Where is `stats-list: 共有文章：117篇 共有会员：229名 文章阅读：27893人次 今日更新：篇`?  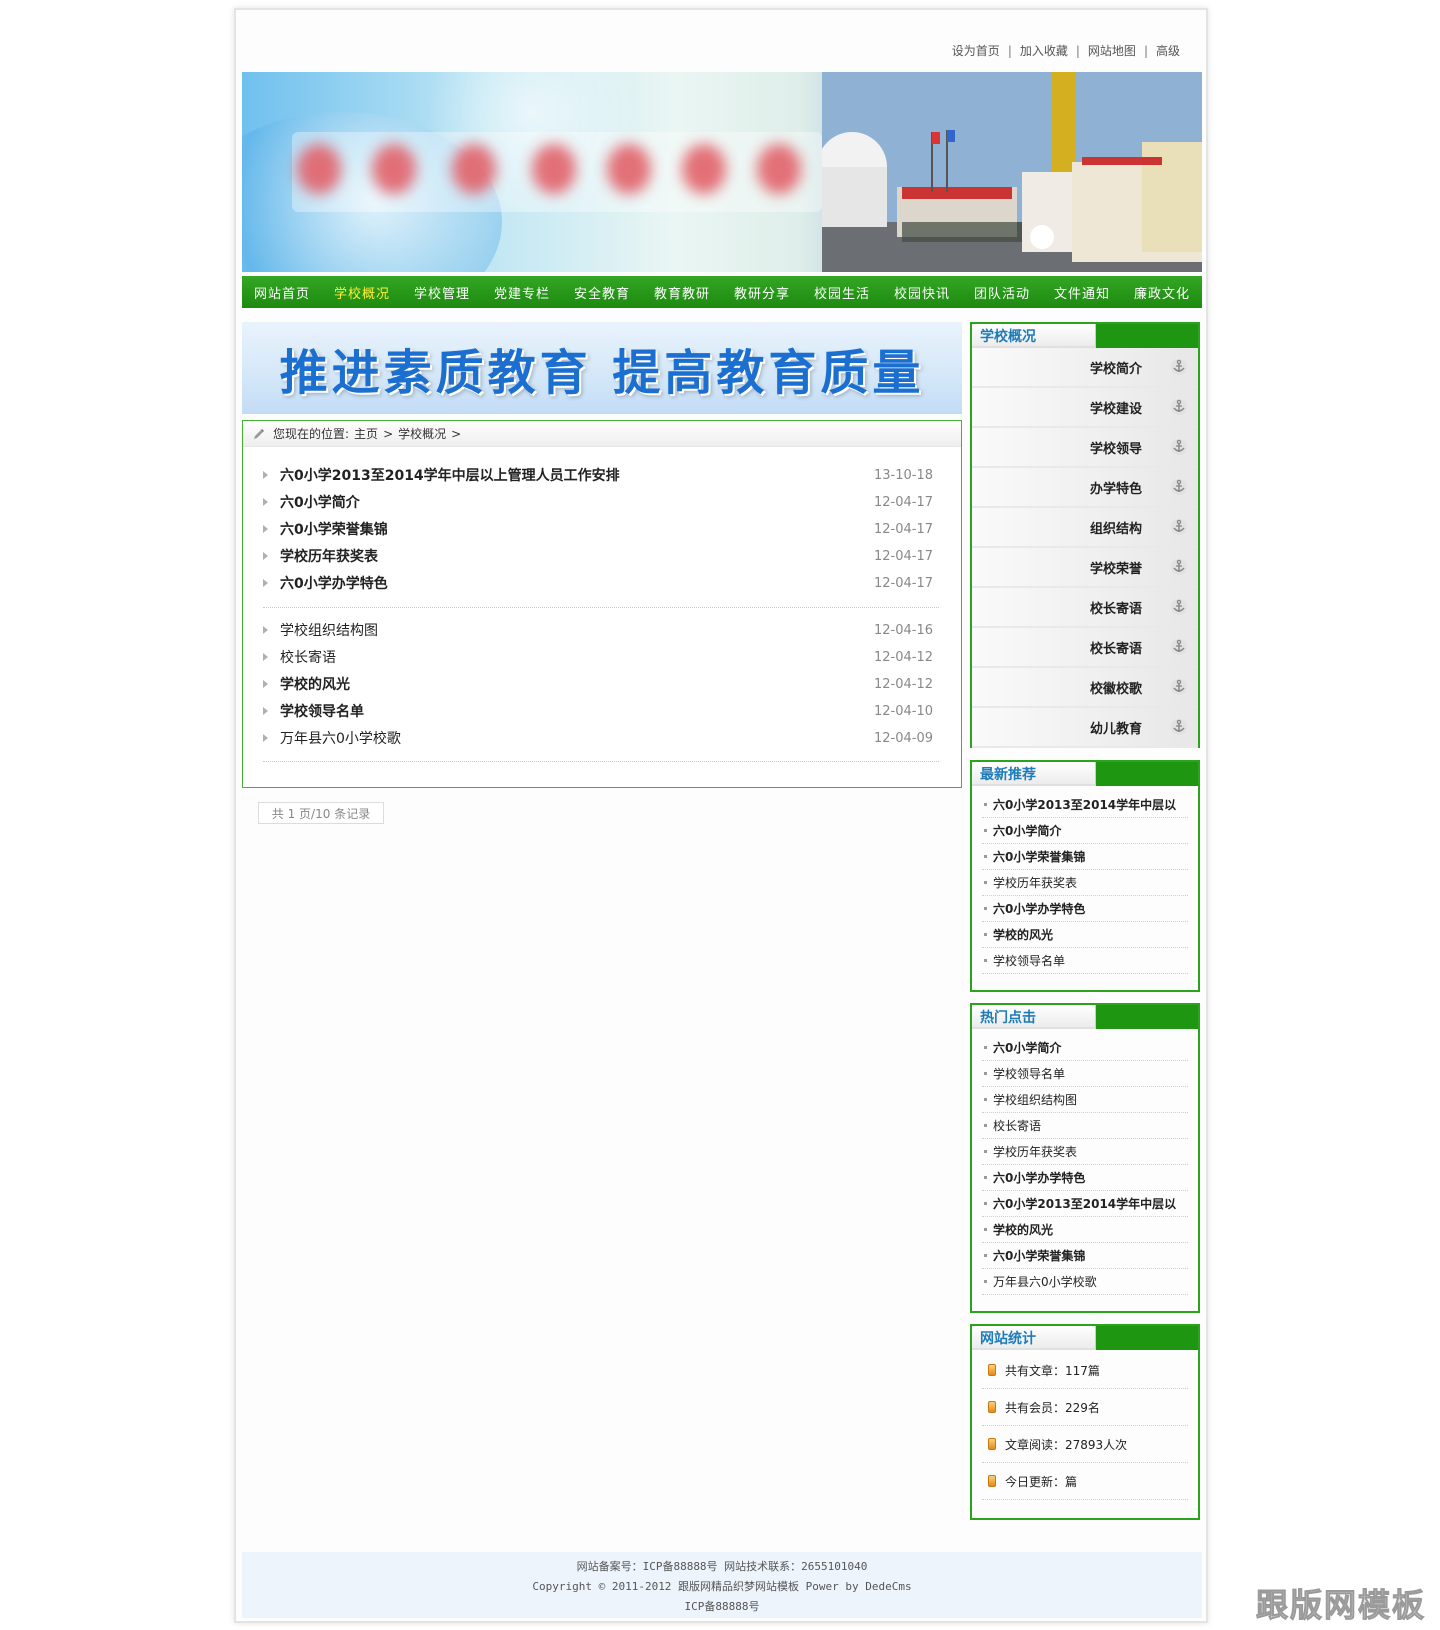 stats-list: 共有文章：117篇 共有会员：229名 文章阅读：27893人次 今日更新：篇 is located at coordinates (1085, 1427).